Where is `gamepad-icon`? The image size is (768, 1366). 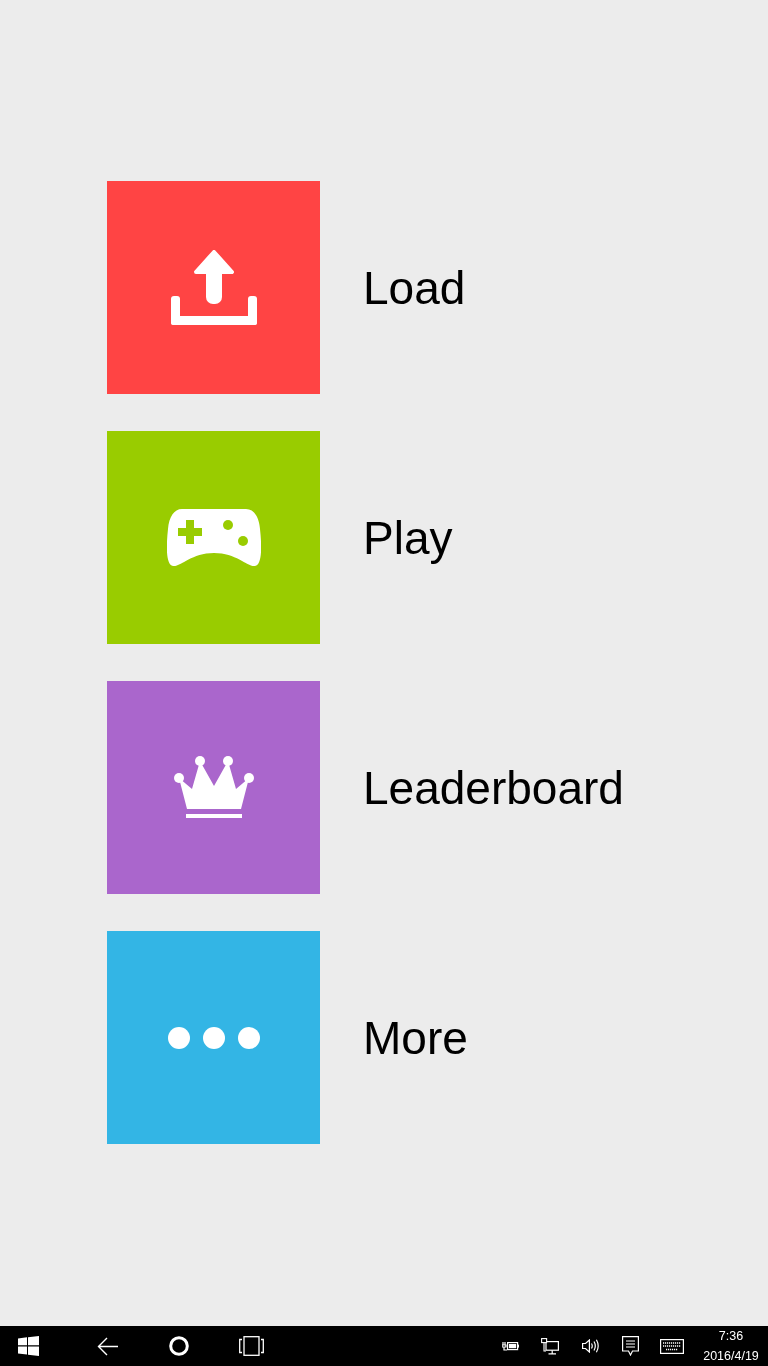 gamepad-icon is located at coordinates (213, 537).